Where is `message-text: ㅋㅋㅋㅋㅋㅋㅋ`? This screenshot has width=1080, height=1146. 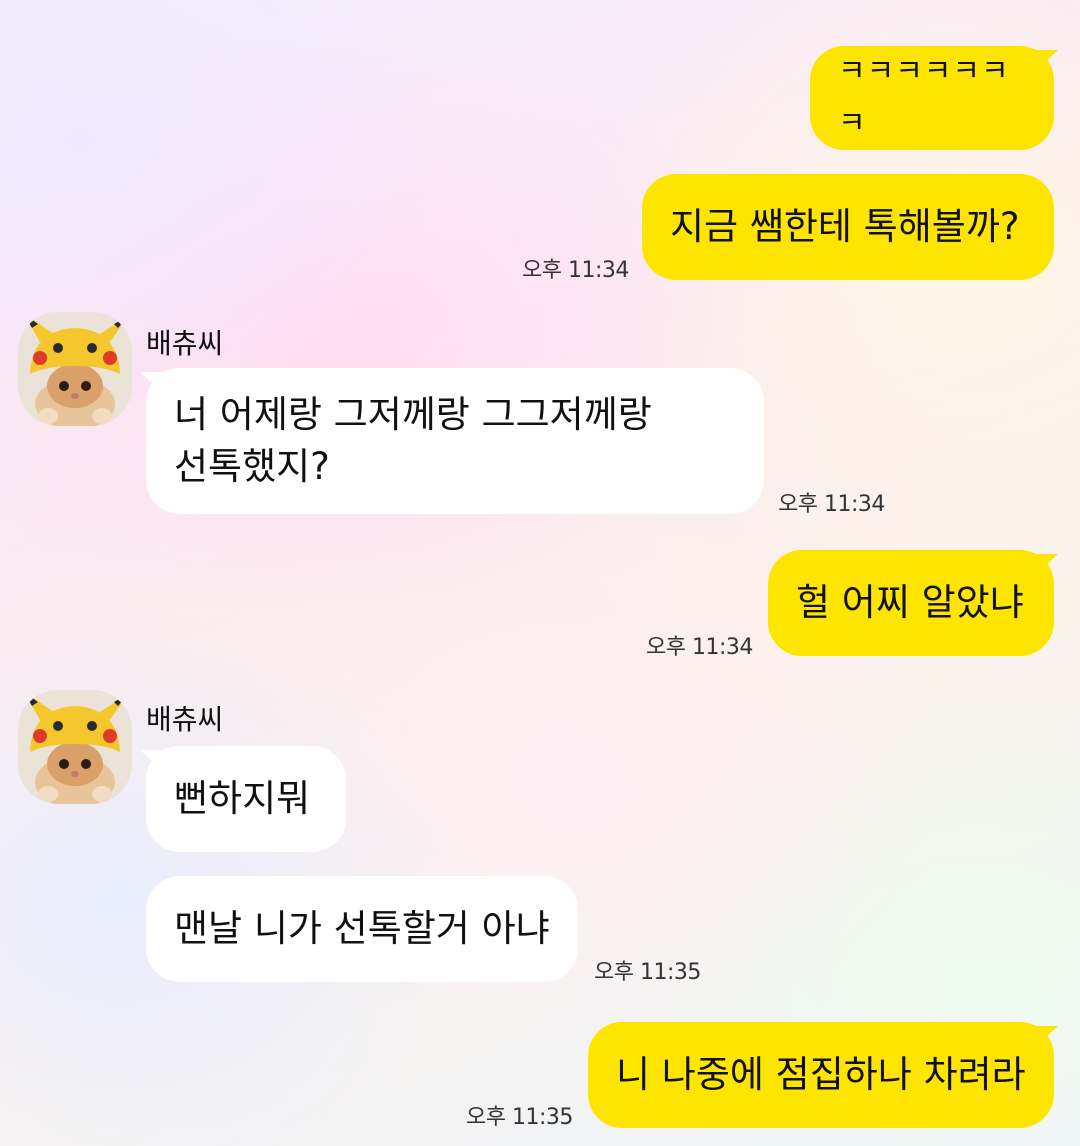 message-text: ㅋㅋㅋㅋㅋㅋㅋ is located at coordinates (924, 97).